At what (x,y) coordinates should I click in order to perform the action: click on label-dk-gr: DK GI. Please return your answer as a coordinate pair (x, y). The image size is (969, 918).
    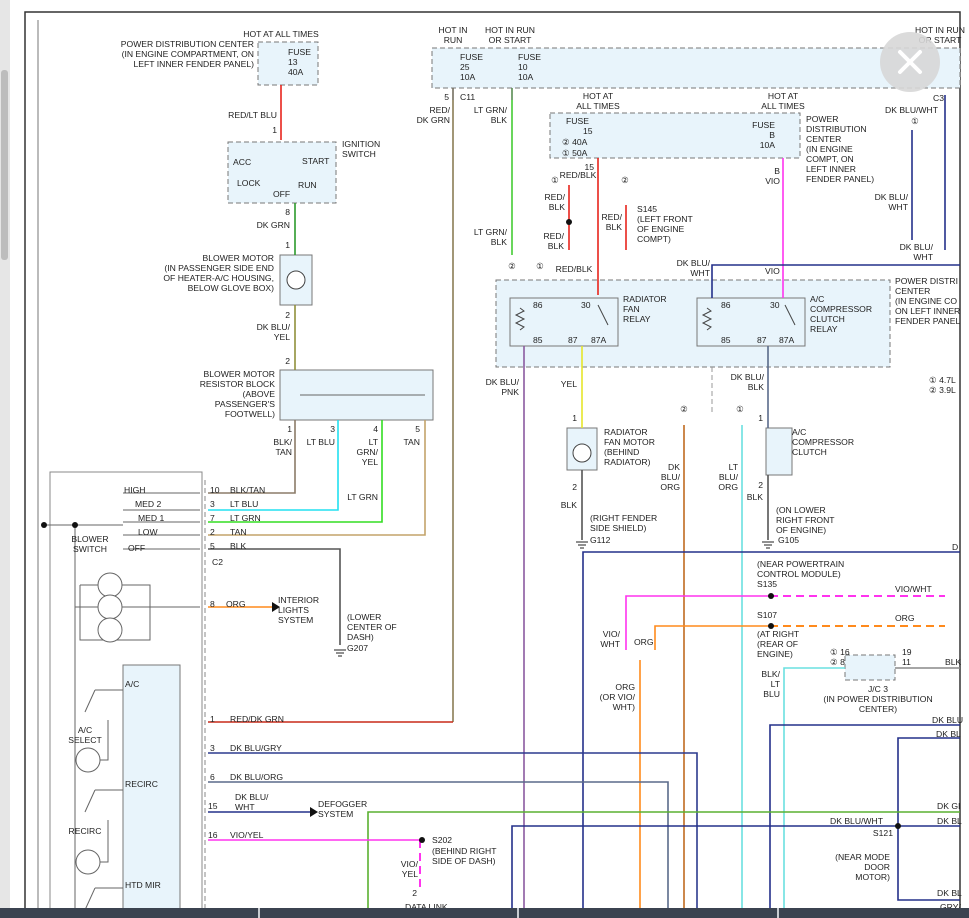
    Looking at the image, I should click on (948, 806).